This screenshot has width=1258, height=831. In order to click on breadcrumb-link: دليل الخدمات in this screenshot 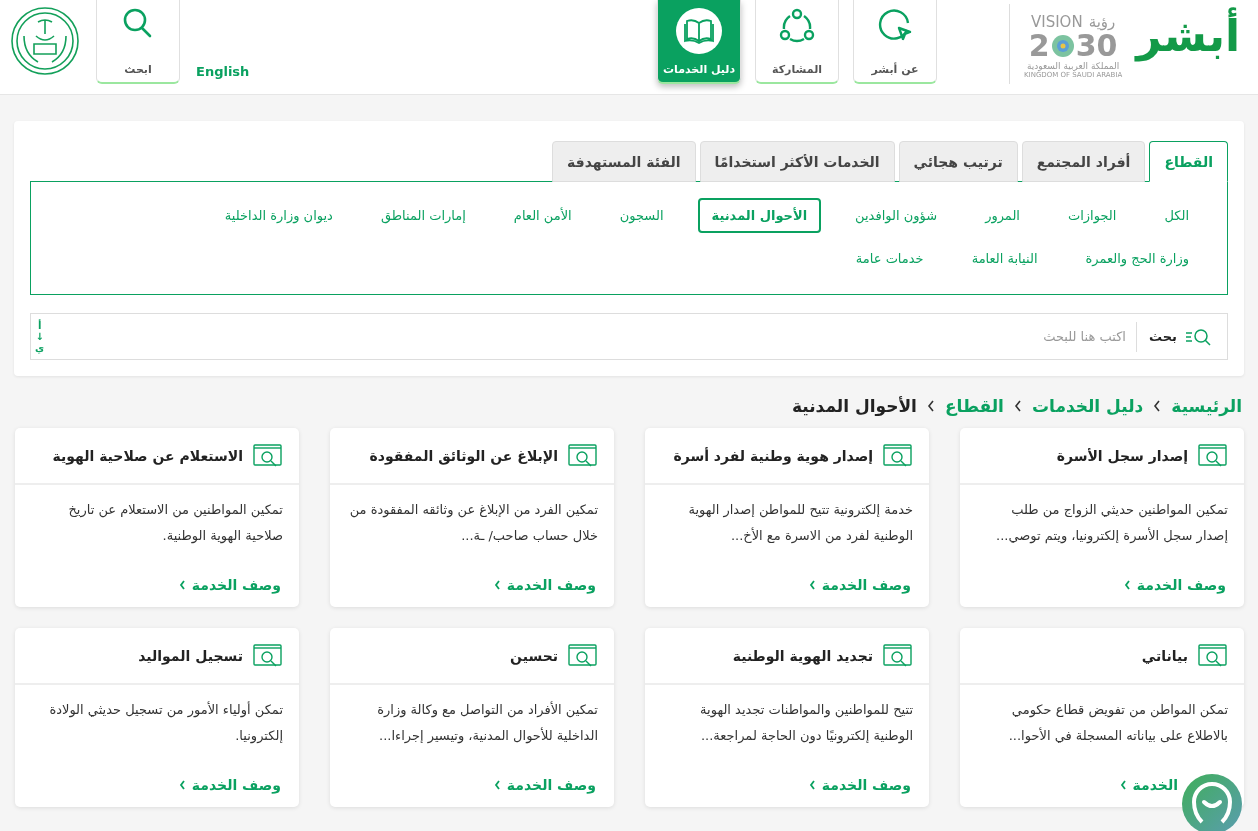, I will do `click(1087, 406)`.